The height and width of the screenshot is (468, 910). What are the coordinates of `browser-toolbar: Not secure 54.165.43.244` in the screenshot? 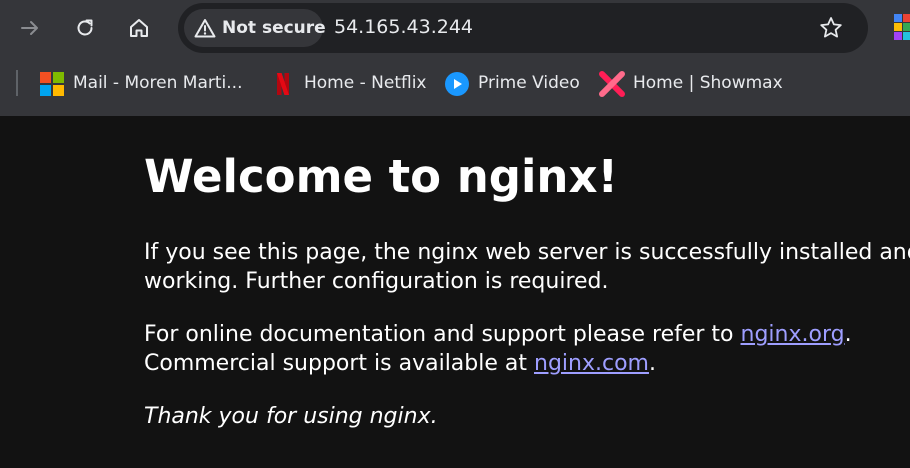 It's located at (455, 28).